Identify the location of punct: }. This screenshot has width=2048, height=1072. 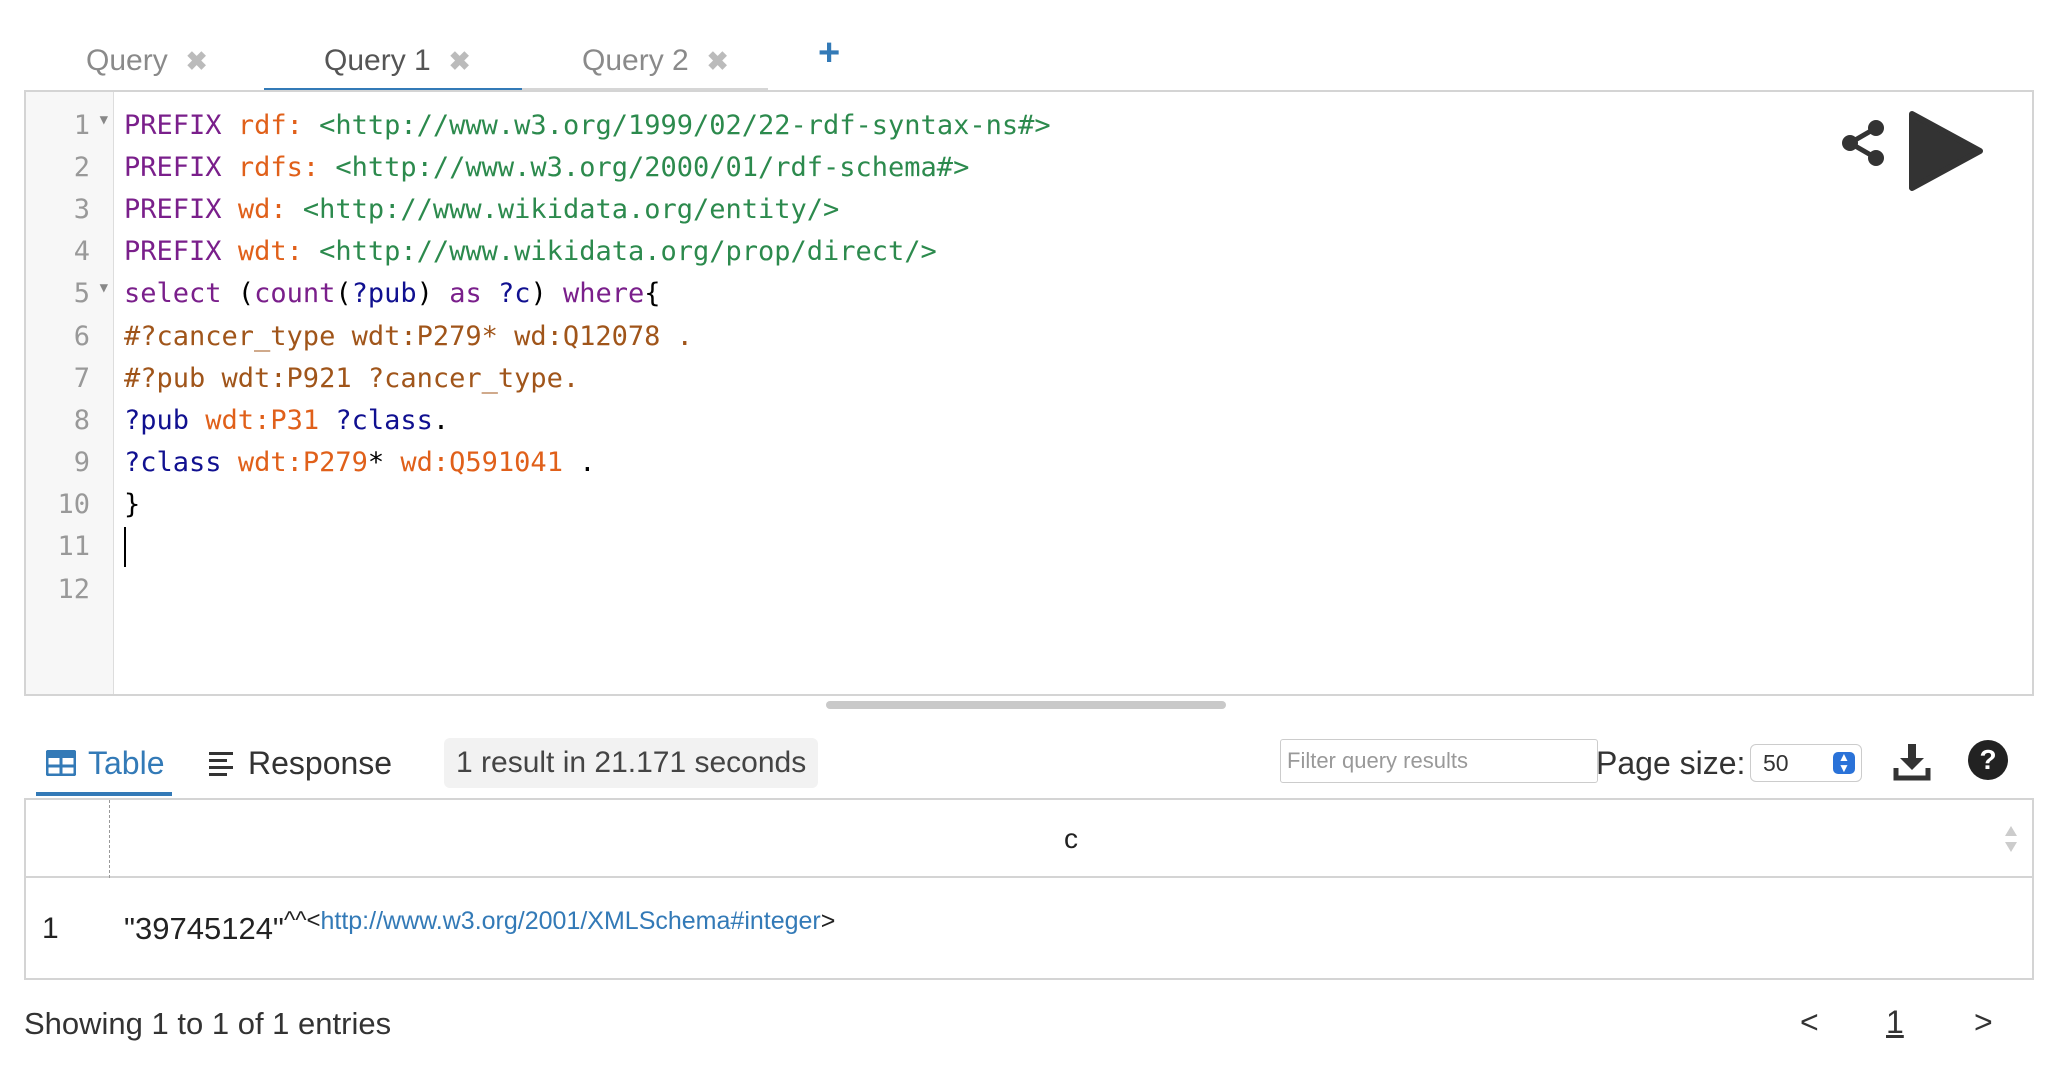
(132, 505).